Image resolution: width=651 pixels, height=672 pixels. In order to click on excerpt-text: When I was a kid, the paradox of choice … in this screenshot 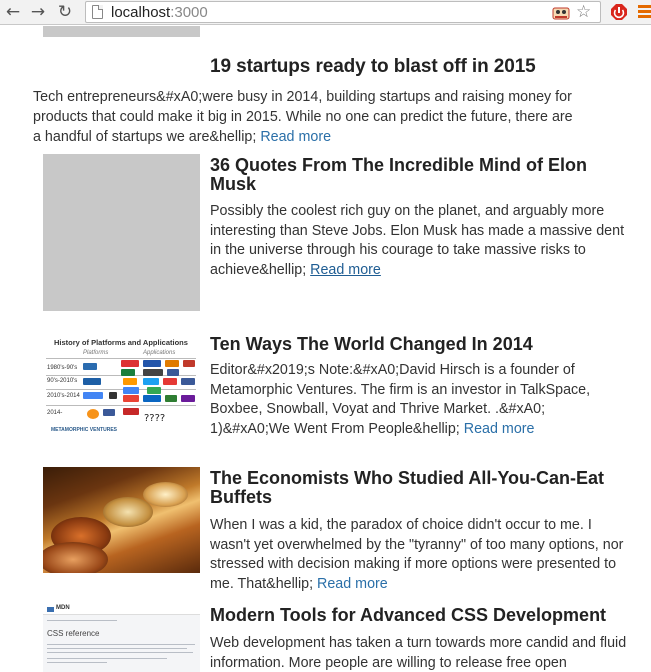, I will do `click(417, 554)`.